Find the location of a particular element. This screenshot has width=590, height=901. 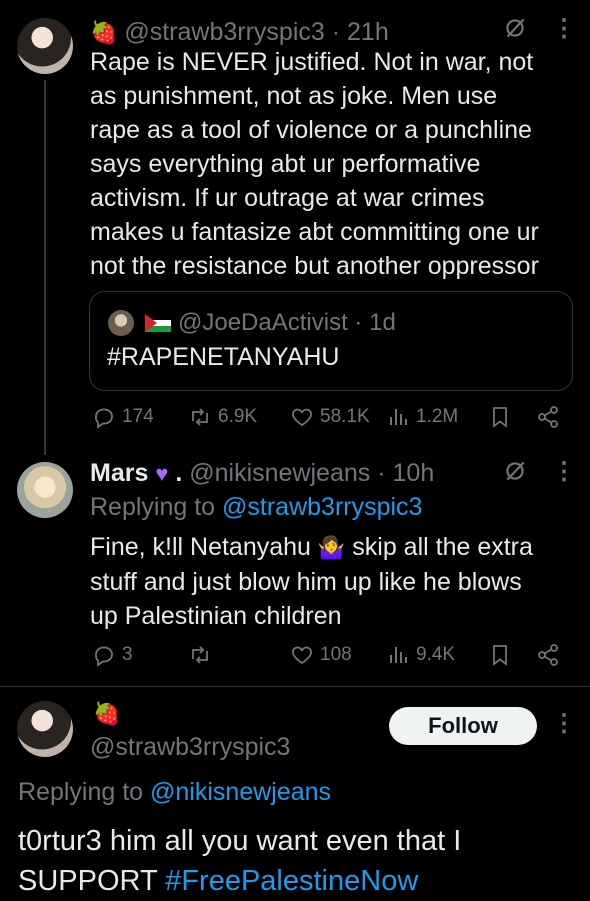

tweet-3-line: SUPPORT #FreePalestineNow is located at coordinates (298, 881).